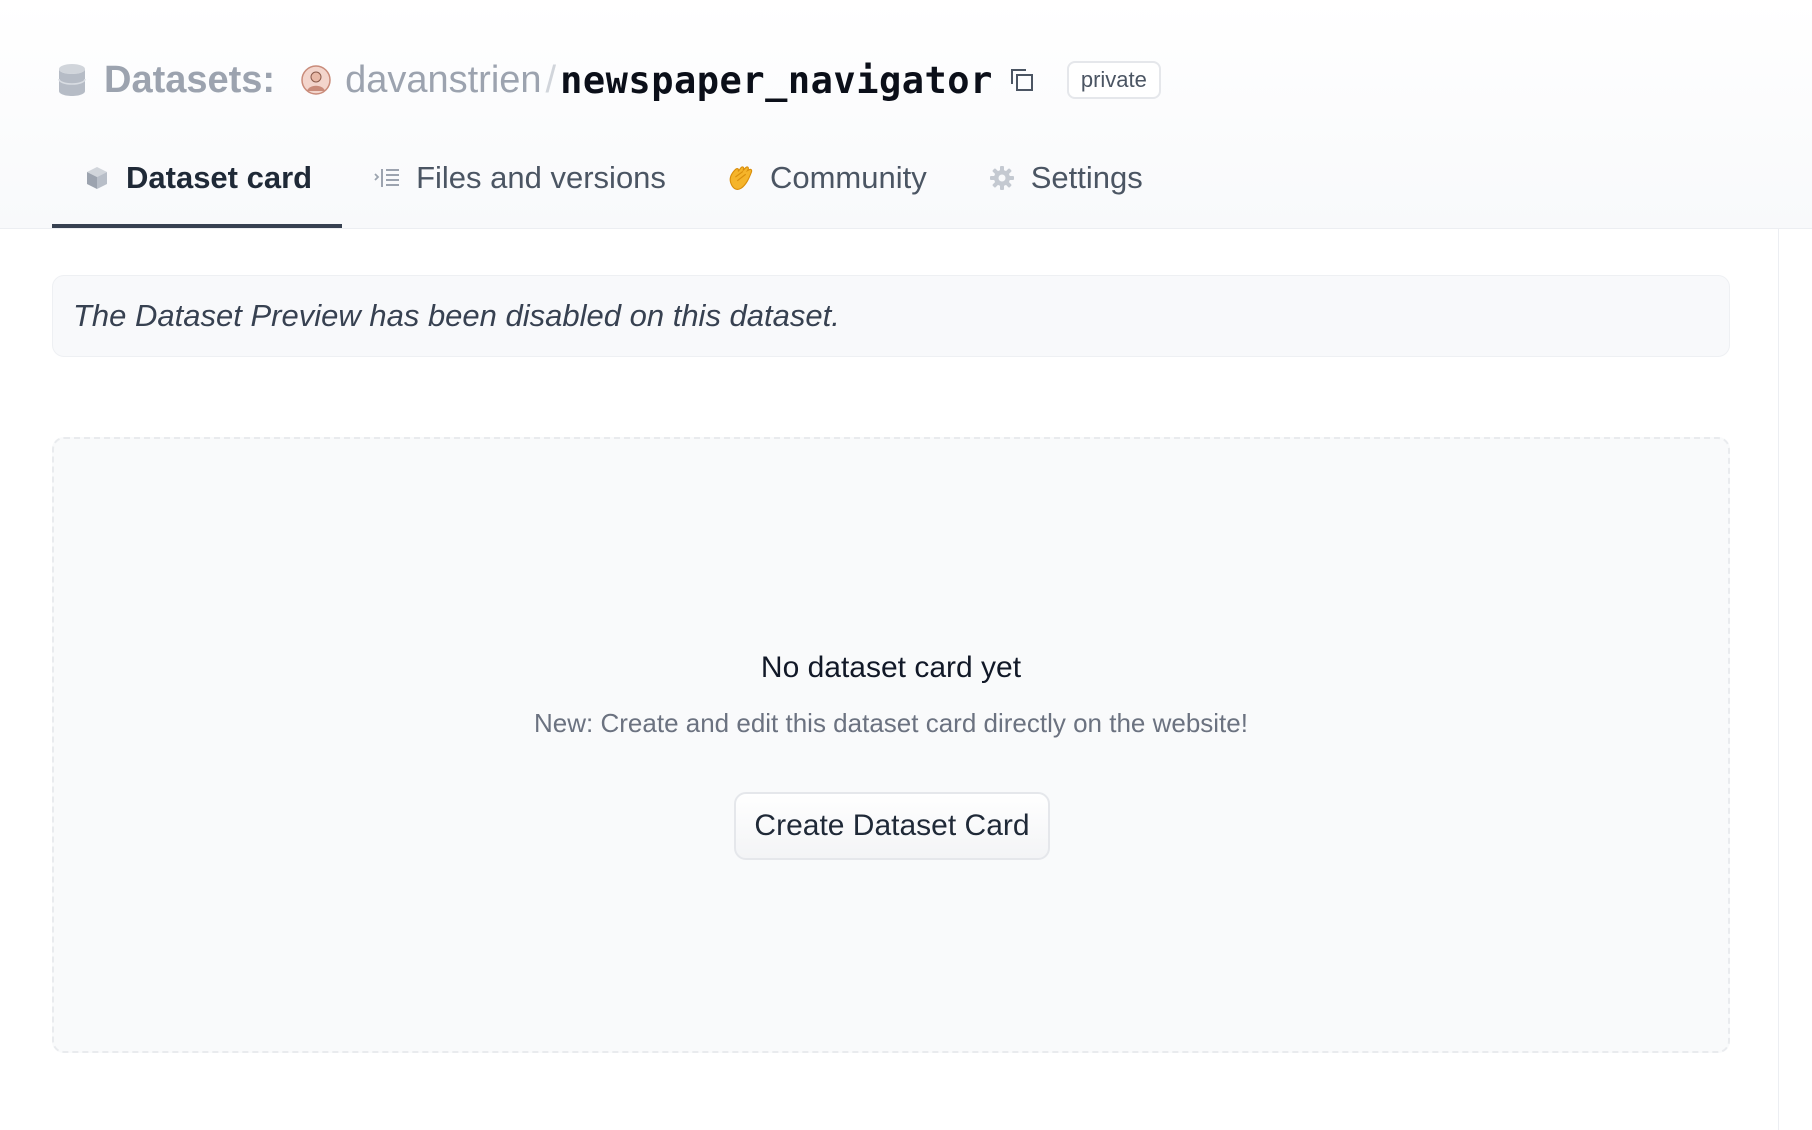 This screenshot has width=1812, height=1130. Describe the element at coordinates (848, 177) in the screenshot. I see `tab-label: Community` at that location.